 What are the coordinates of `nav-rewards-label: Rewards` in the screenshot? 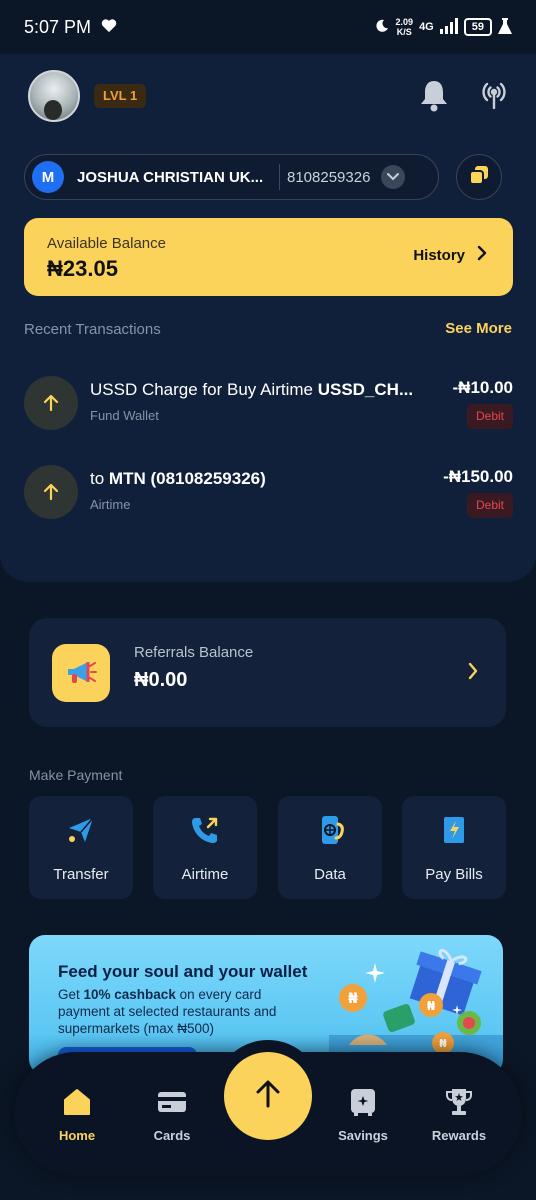 It's located at (459, 1135).